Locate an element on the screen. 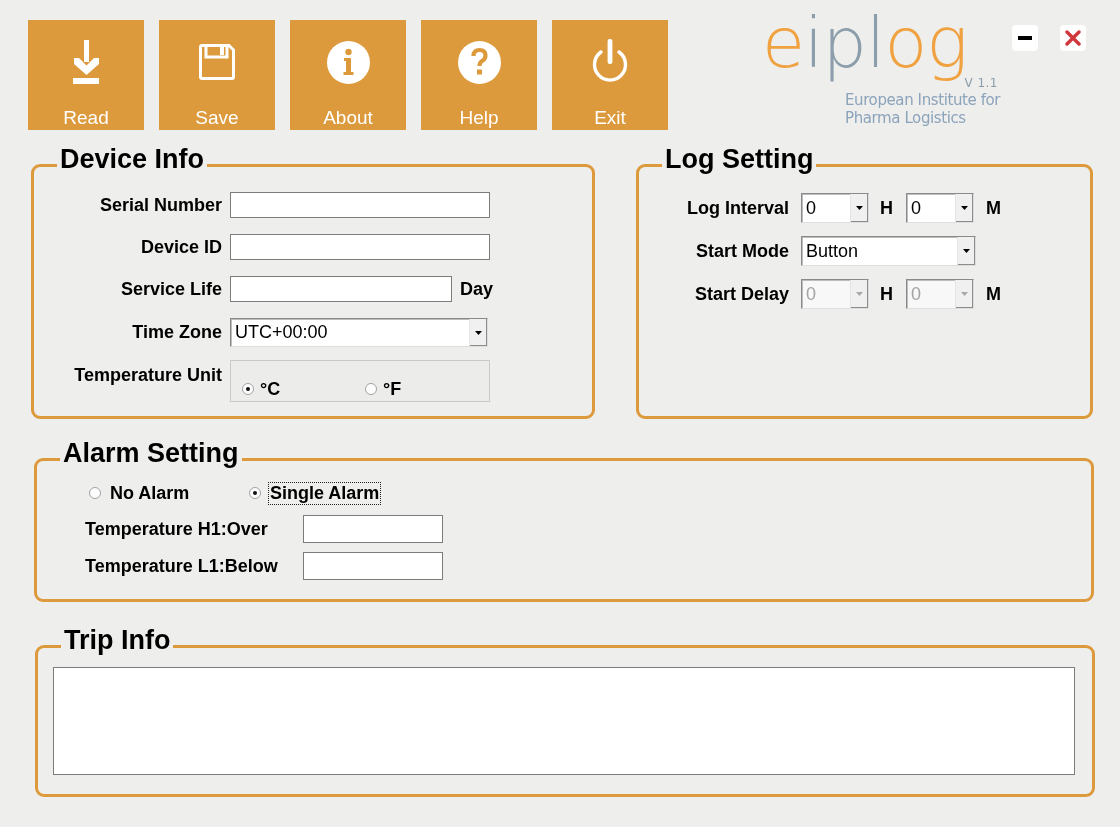 The height and width of the screenshot is (827, 1120). info-icon is located at coordinates (348, 62).